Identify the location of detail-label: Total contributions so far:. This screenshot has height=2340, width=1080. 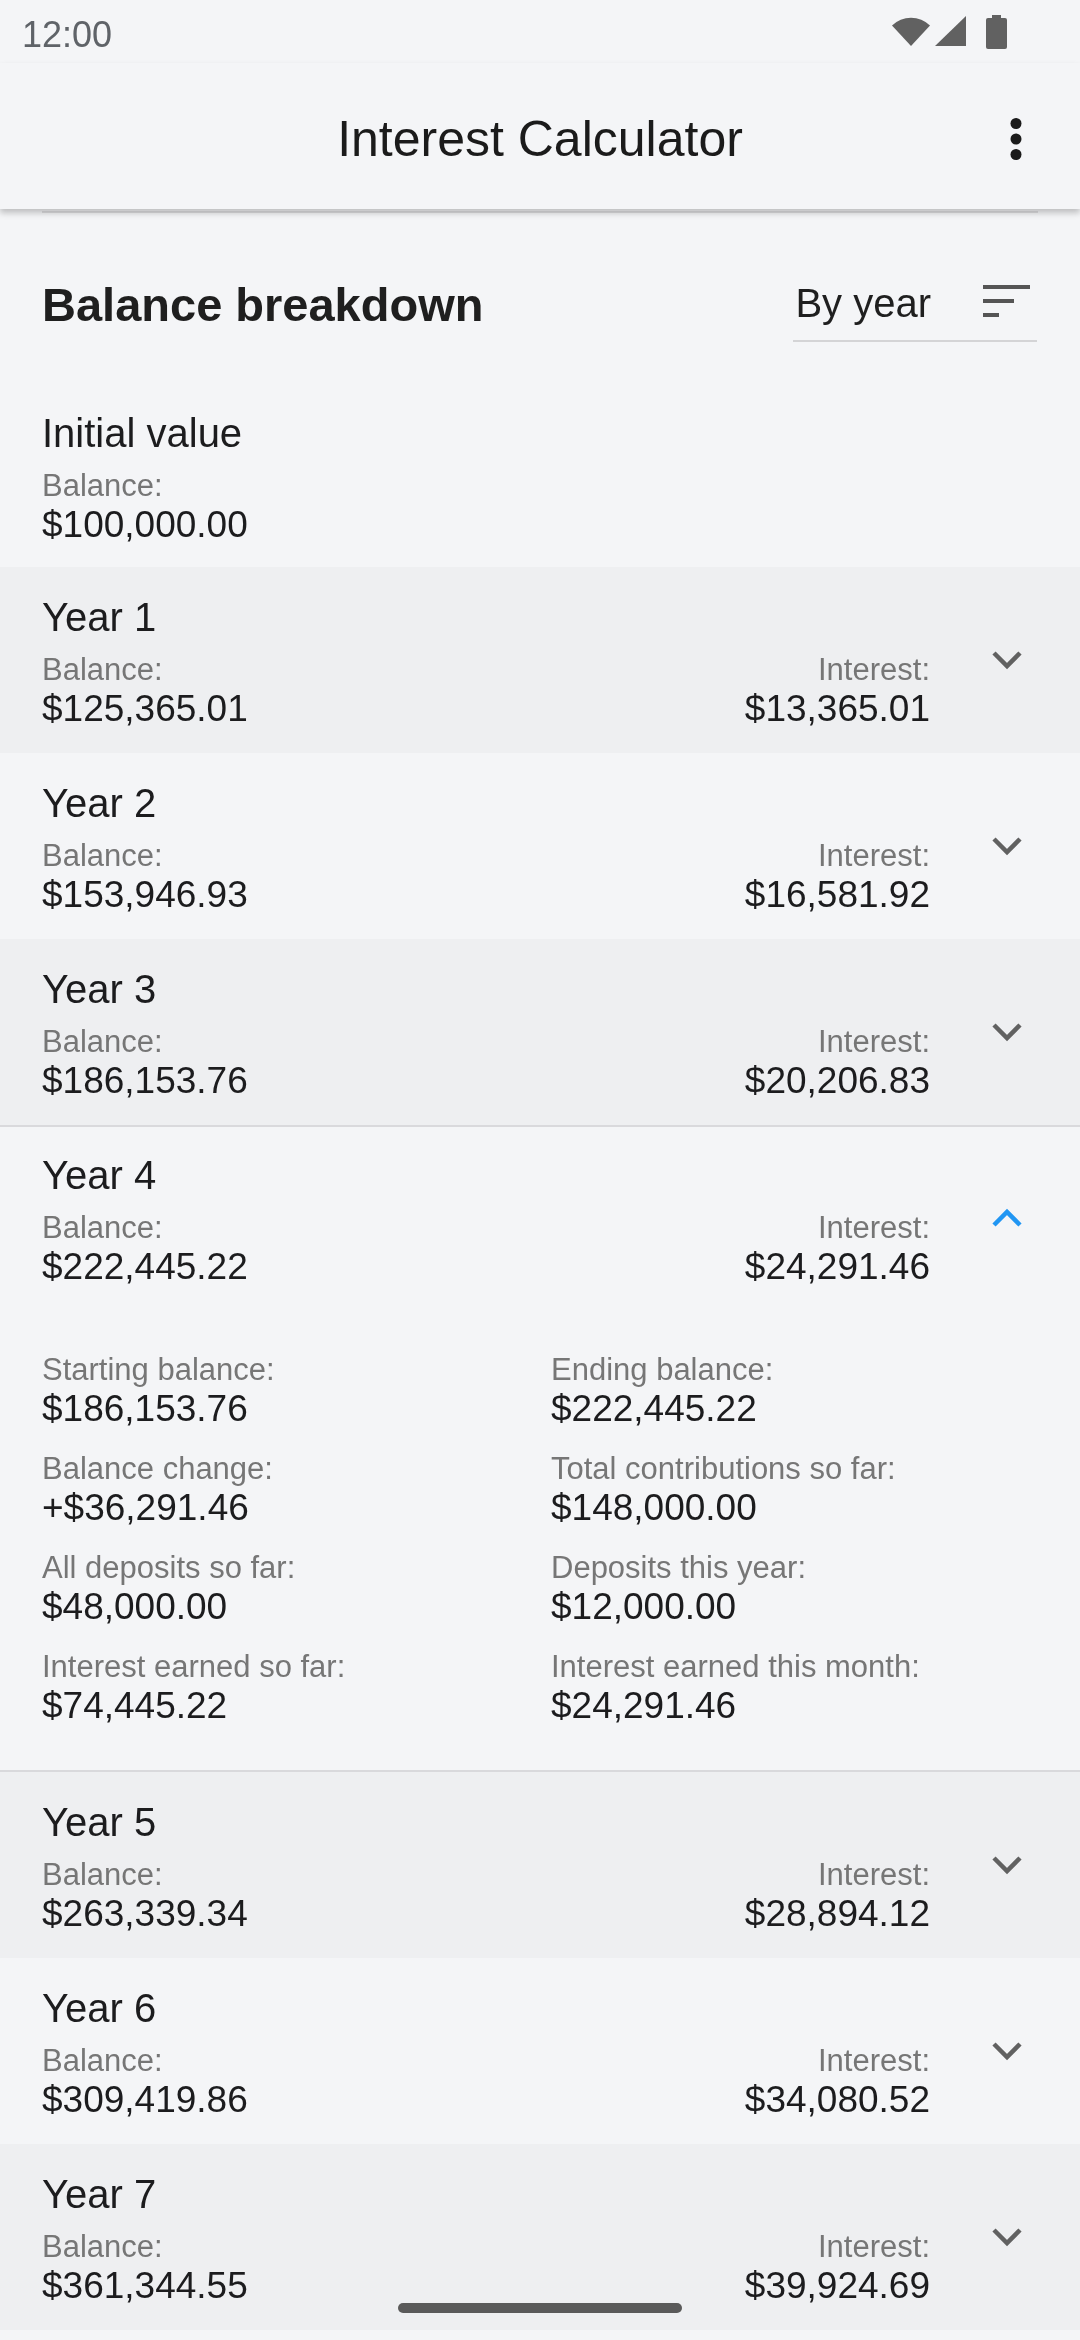
(723, 1469).